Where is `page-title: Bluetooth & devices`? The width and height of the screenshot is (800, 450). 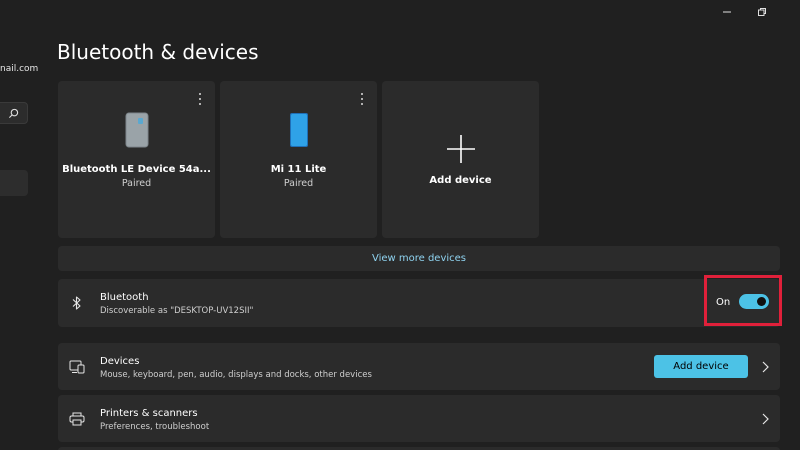
page-title: Bluetooth & devices is located at coordinates (158, 52).